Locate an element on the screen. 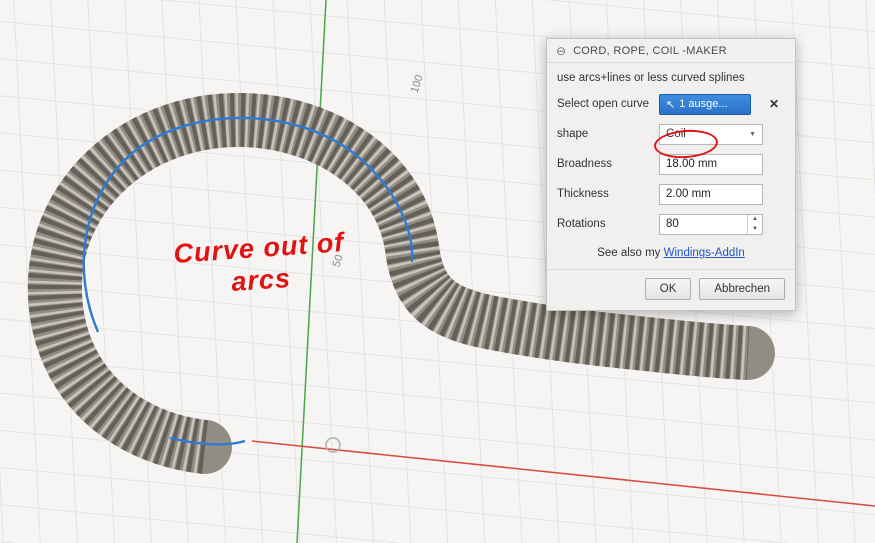 Image resolution: width=875 pixels, height=543 pixels. shape-row: shape Coil ▼ is located at coordinates (671, 134).